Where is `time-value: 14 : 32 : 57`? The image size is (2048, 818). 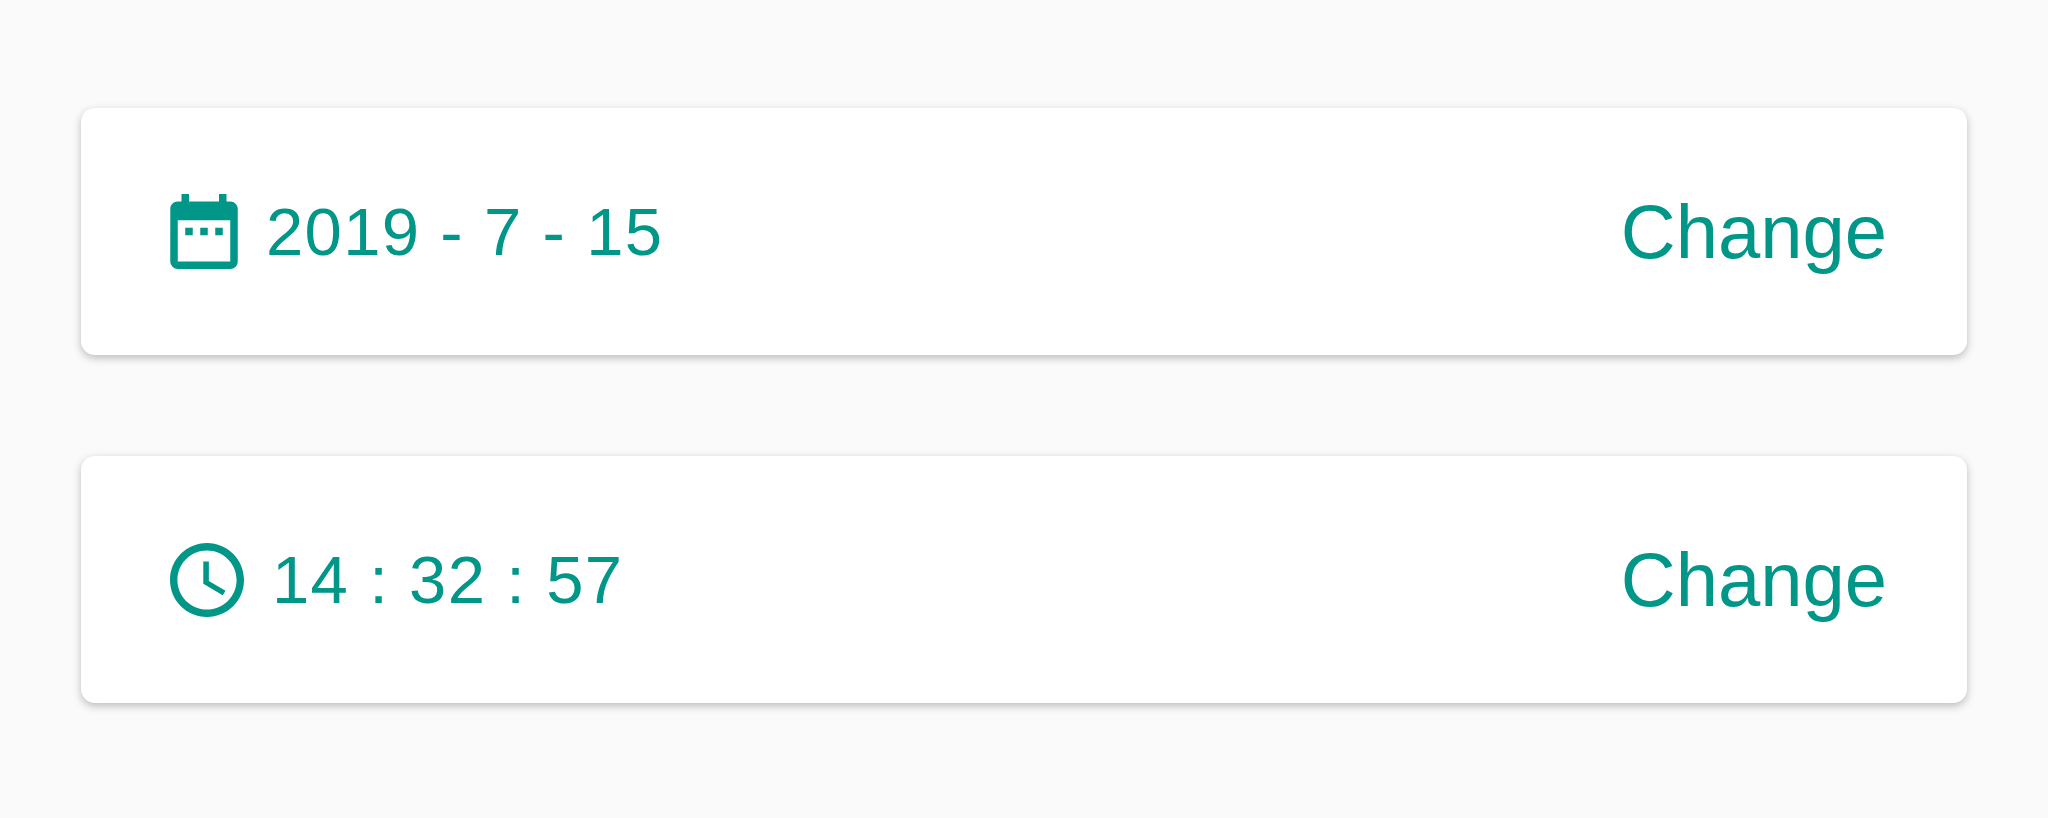 time-value: 14 : 32 : 57 is located at coordinates (448, 579).